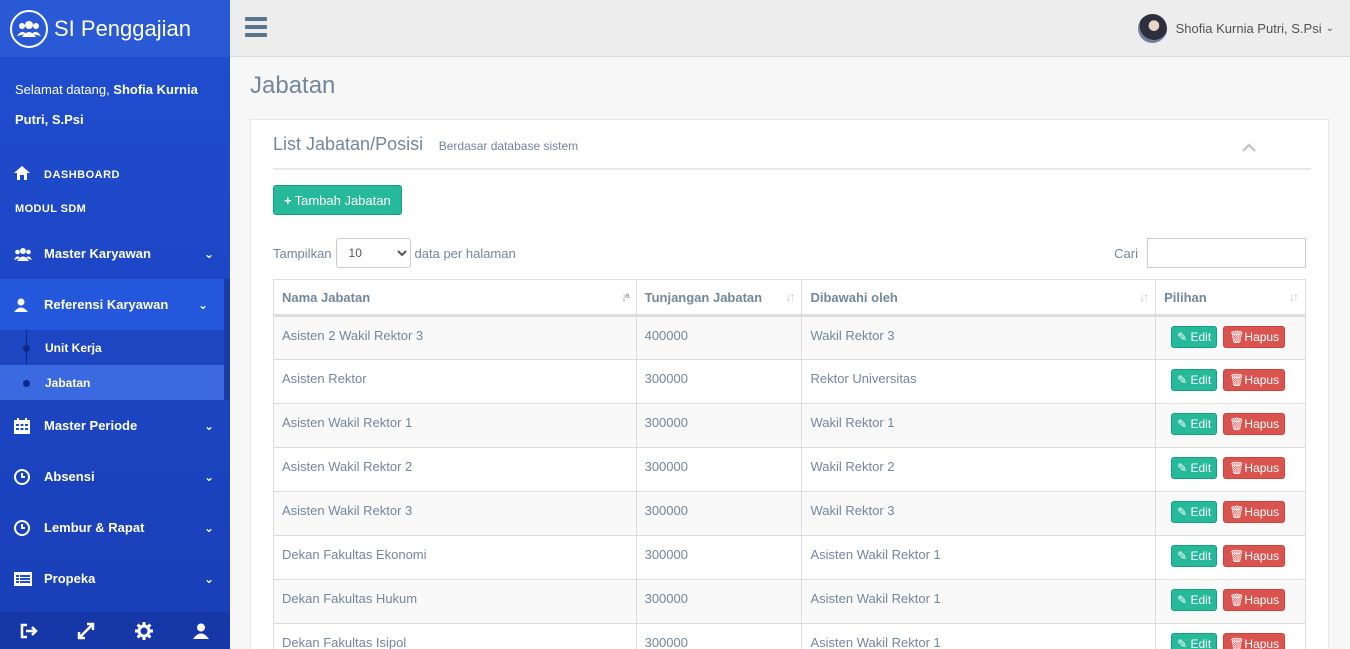  What do you see at coordinates (112, 382) in the screenshot?
I see `sidebar-subitem-jabatan: Jabatan` at bounding box center [112, 382].